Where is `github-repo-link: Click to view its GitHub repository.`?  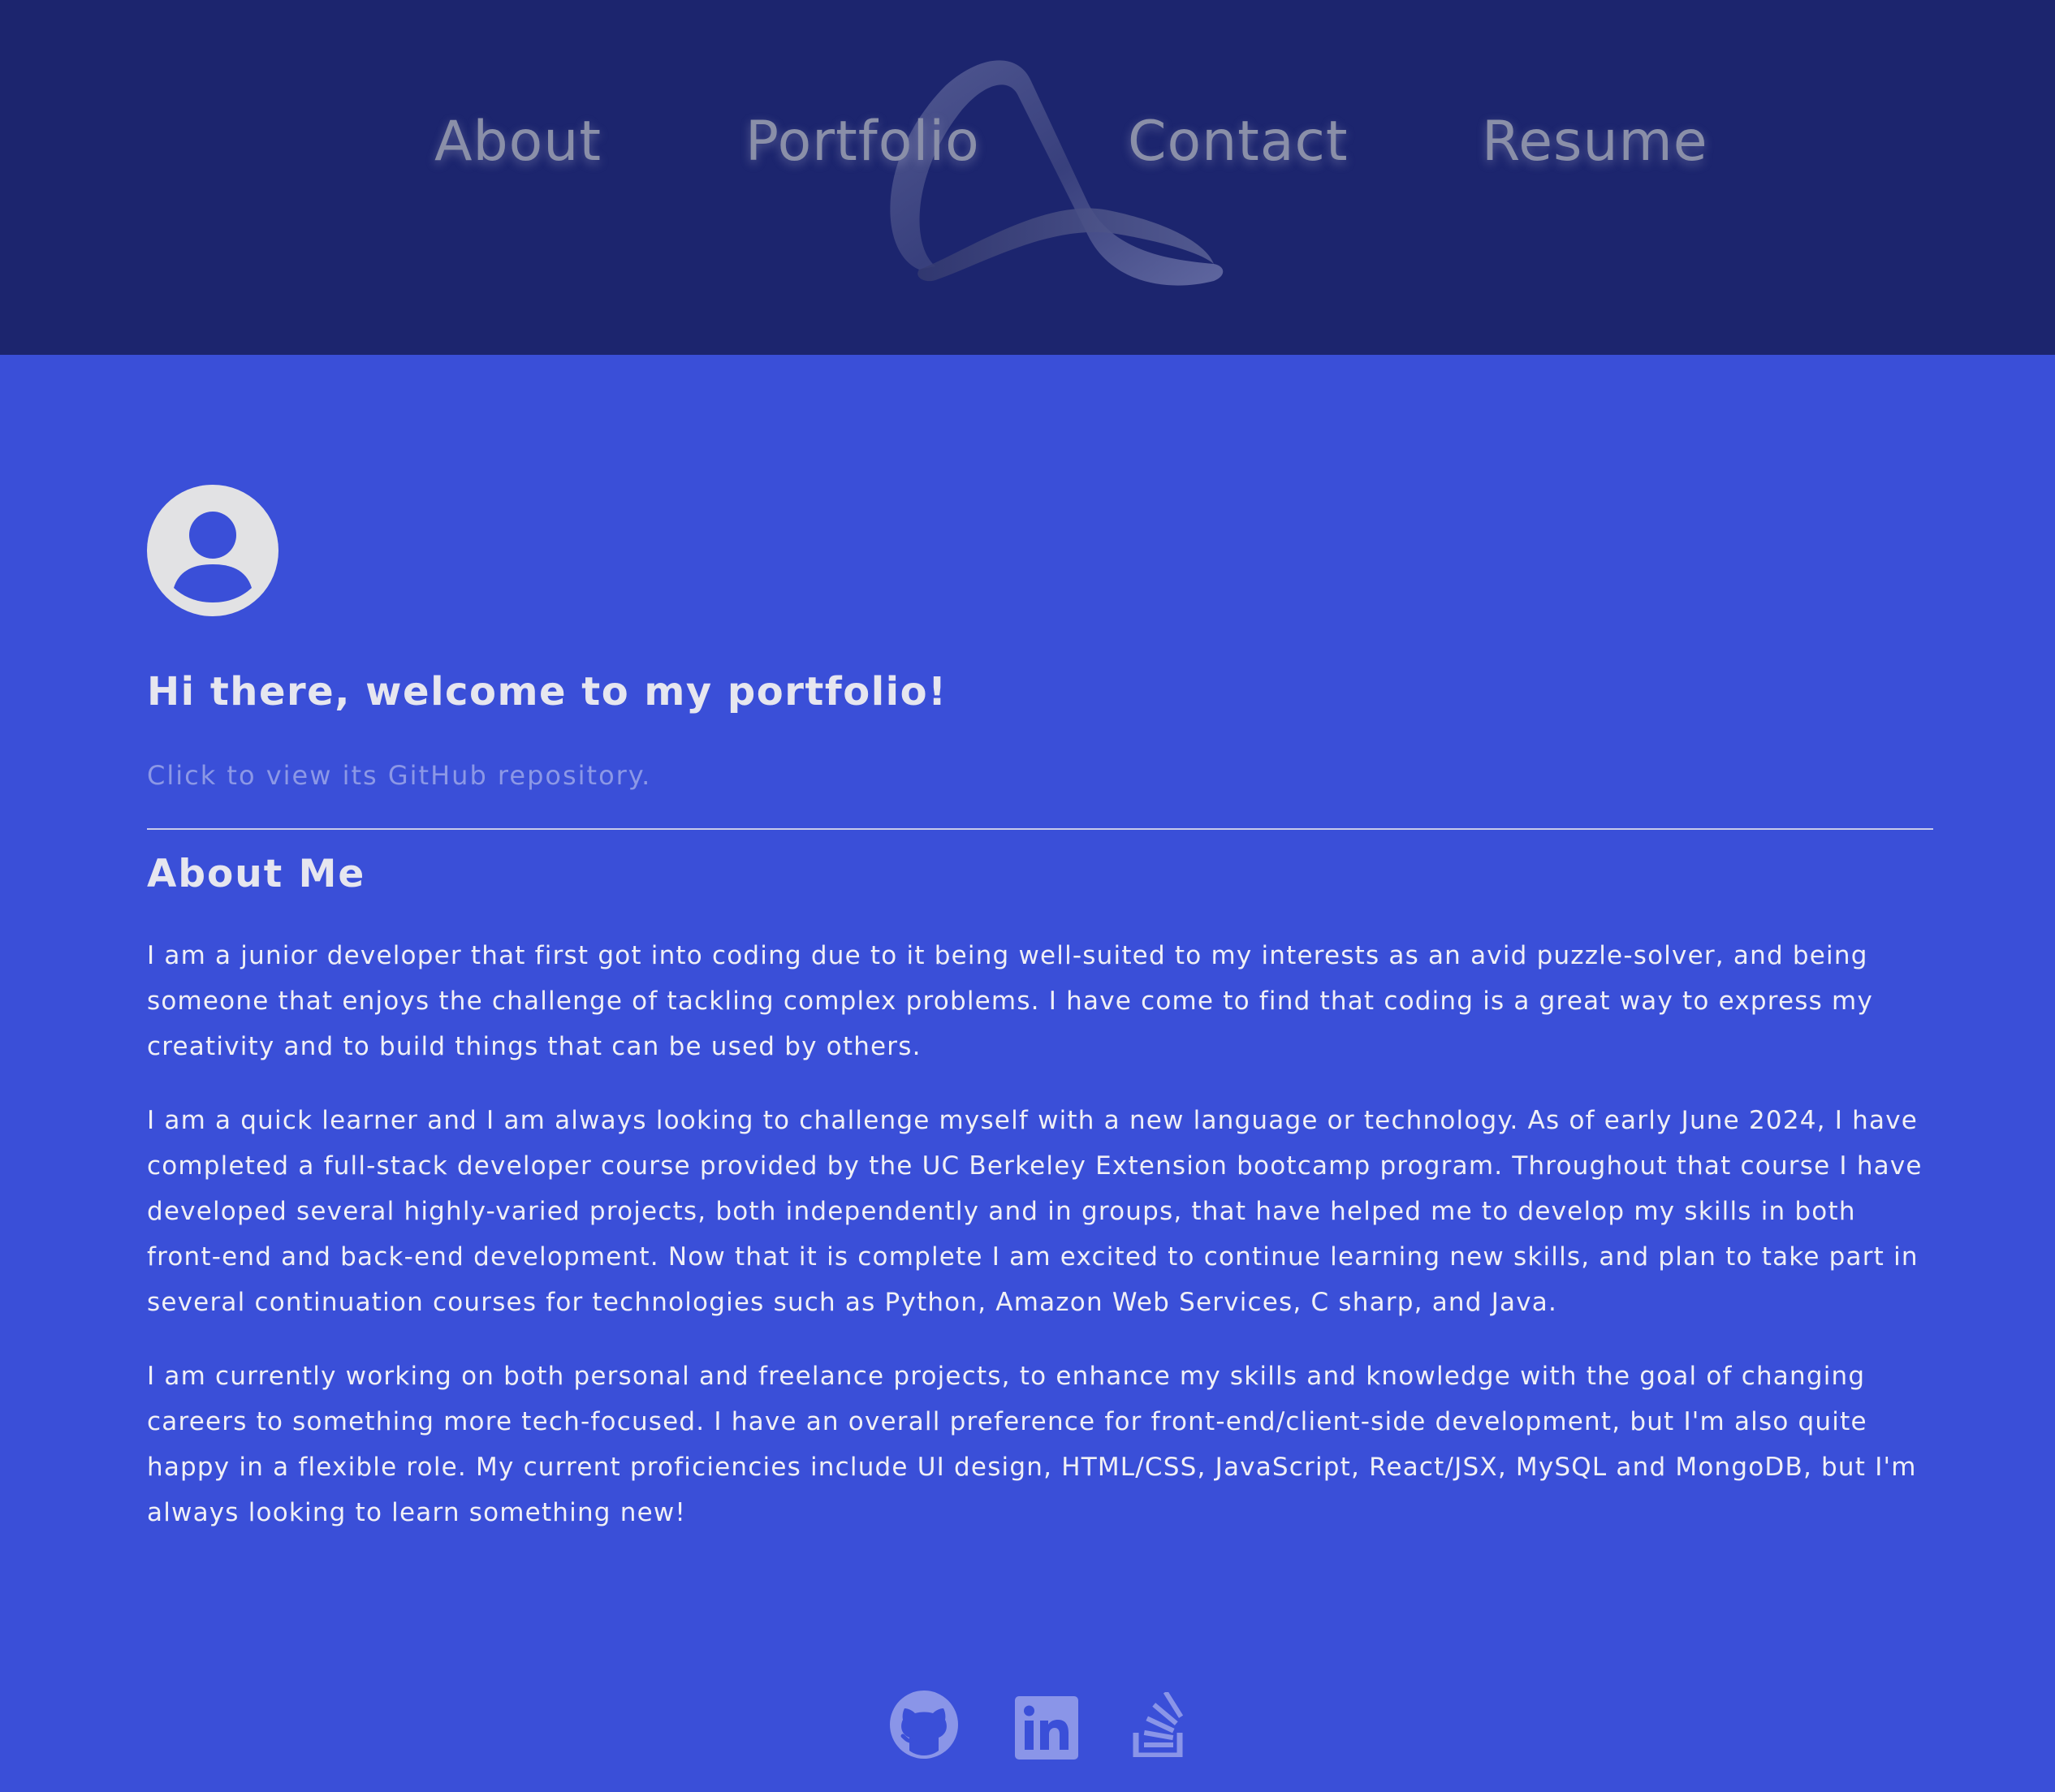
github-repo-link: Click to view its GitHub repository. is located at coordinates (399, 775).